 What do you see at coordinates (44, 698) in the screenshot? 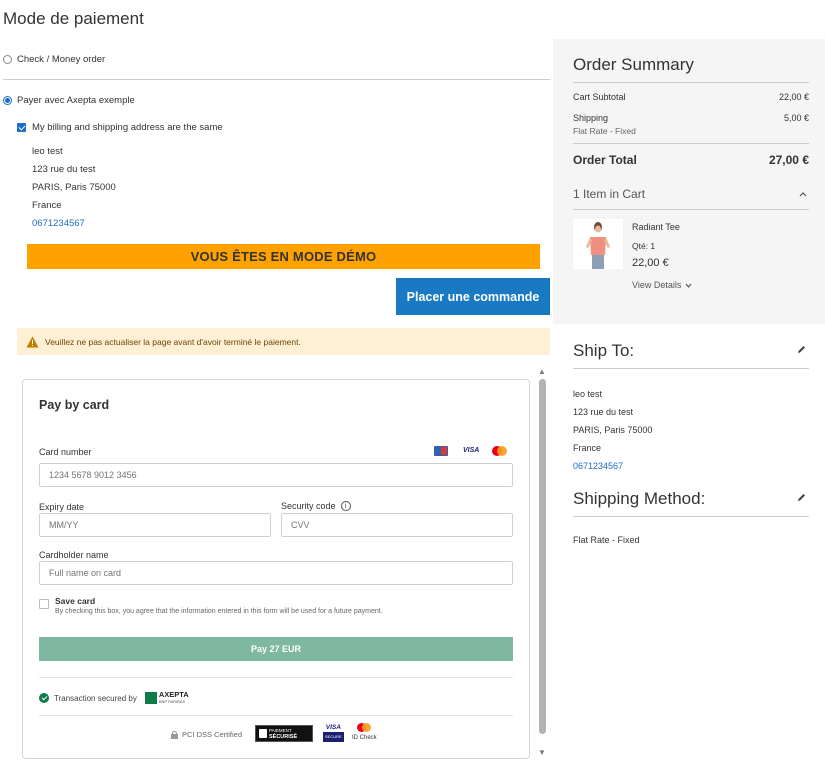
I see `check-circle-icon` at bounding box center [44, 698].